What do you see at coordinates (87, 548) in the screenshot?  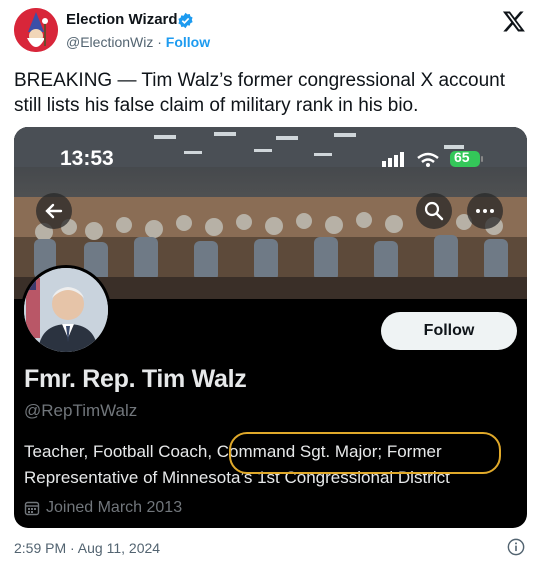 I see `tweet-timestamp: 2:59 PM · Aug 11, 2024` at bounding box center [87, 548].